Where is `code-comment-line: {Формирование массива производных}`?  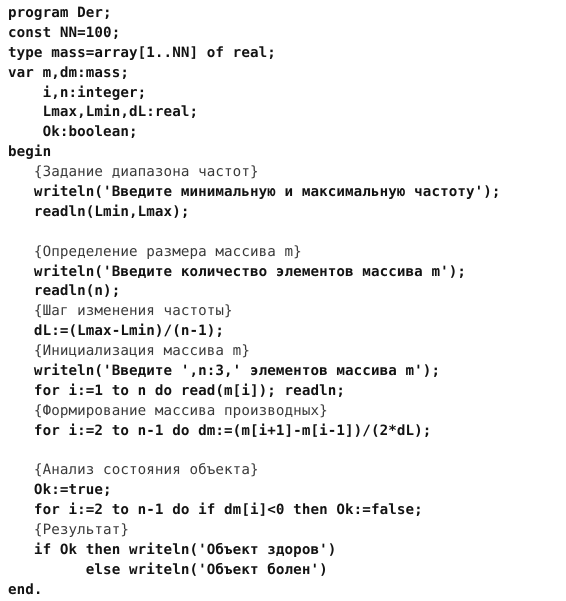 code-comment-line: {Формирование массива производных} is located at coordinates (168, 410).